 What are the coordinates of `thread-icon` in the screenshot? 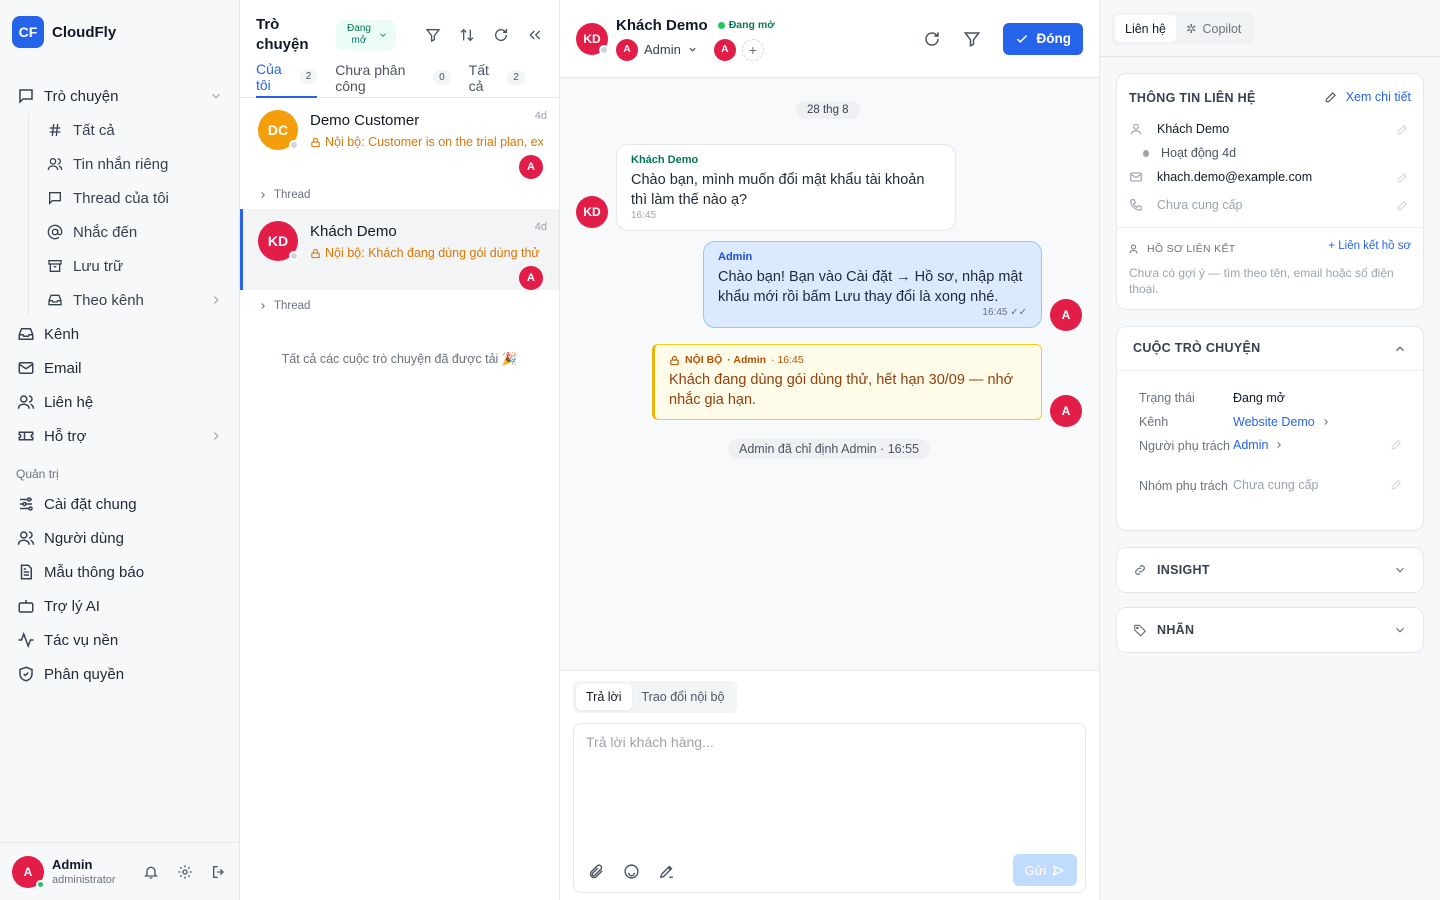 It's located at (55, 198).